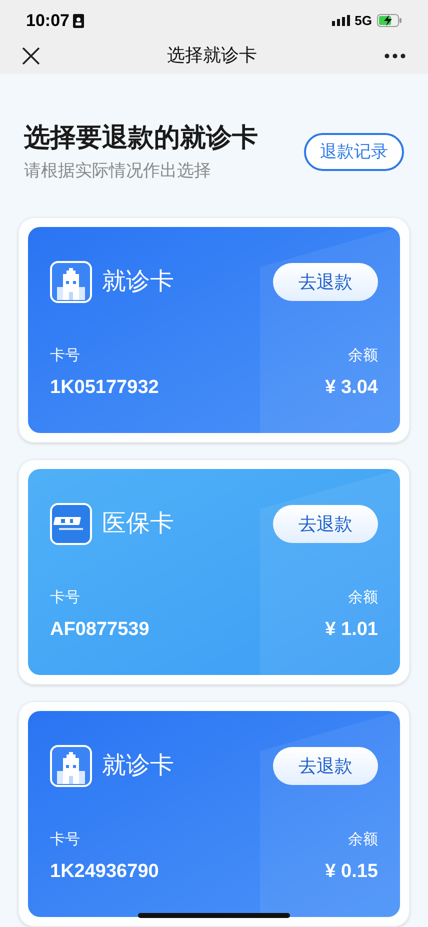 Image resolution: width=428 pixels, height=927 pixels. What do you see at coordinates (104, 388) in the screenshot?
I see `card-number: 1K05177932` at bounding box center [104, 388].